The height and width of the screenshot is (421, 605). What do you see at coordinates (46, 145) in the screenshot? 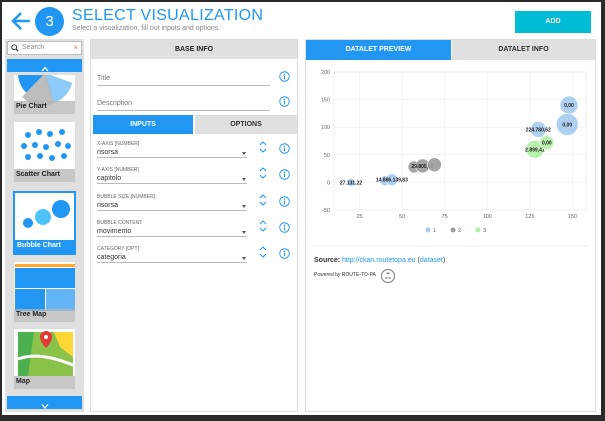
I see `scatter-chart-icon` at bounding box center [46, 145].